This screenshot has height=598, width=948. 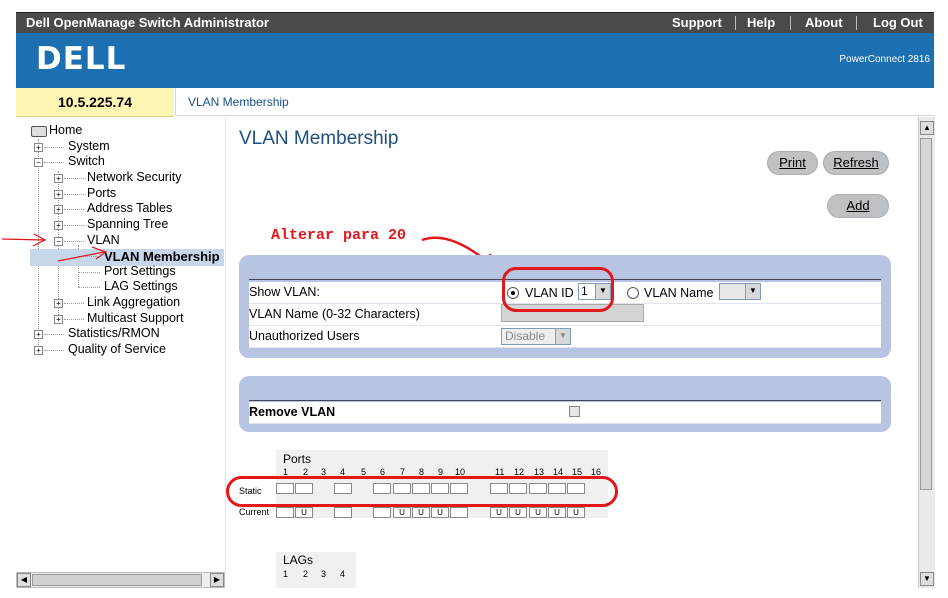 What do you see at coordinates (343, 574) in the screenshot?
I see `lag-number: 4` at bounding box center [343, 574].